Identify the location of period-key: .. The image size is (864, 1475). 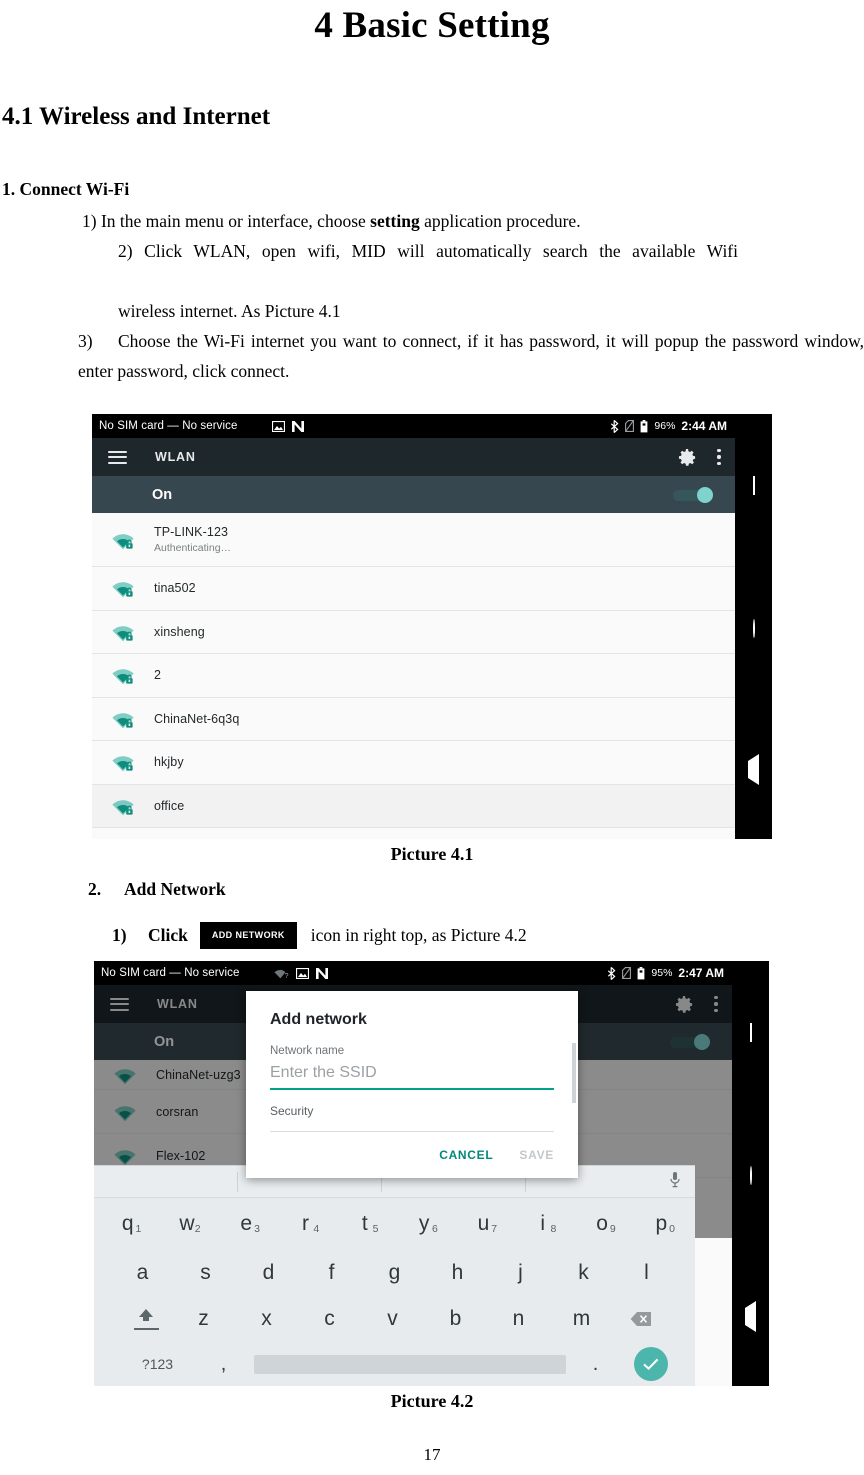
(596, 1364).